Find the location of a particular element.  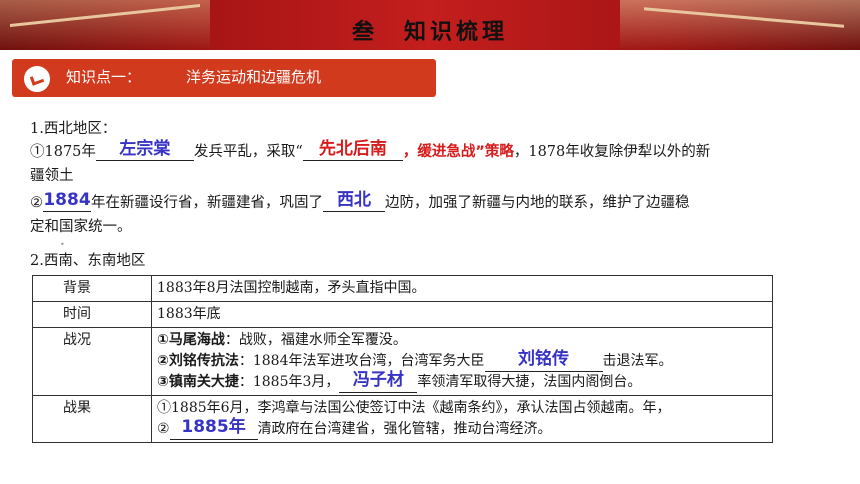

answer-province-year: 1885年 is located at coordinates (213, 427).